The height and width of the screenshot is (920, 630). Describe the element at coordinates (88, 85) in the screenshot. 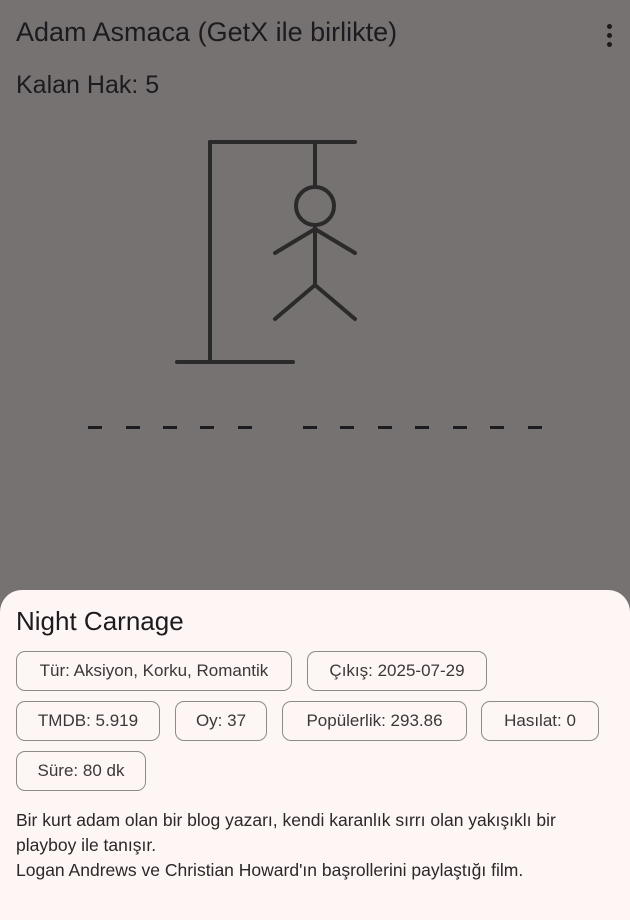

I see `remaining-lives-label: Kalan Hak: 5` at that location.